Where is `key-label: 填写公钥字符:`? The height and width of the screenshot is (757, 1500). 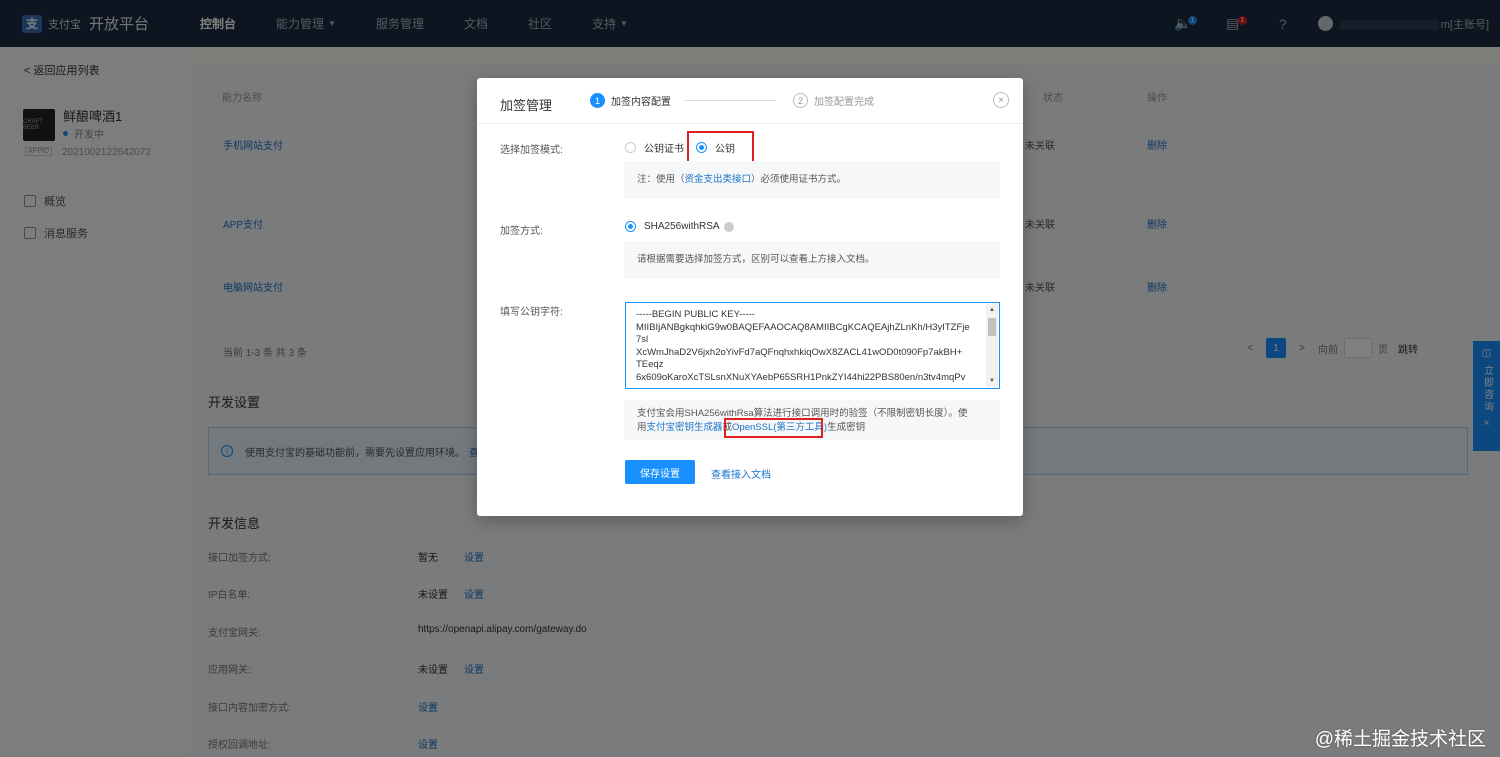
key-label: 填写公钥字符: is located at coordinates (531, 312).